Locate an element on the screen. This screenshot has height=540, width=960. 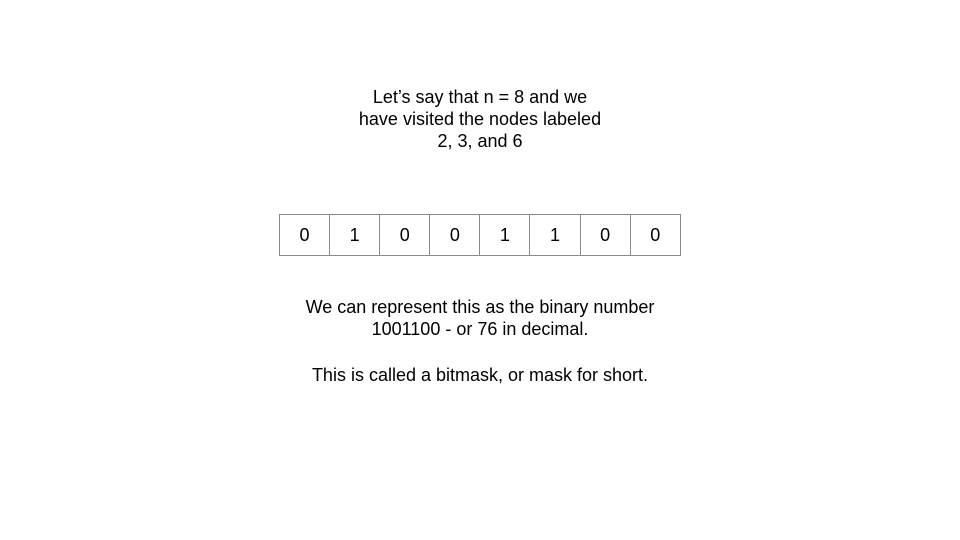
bit-cell-2: 0 is located at coordinates (405, 235).